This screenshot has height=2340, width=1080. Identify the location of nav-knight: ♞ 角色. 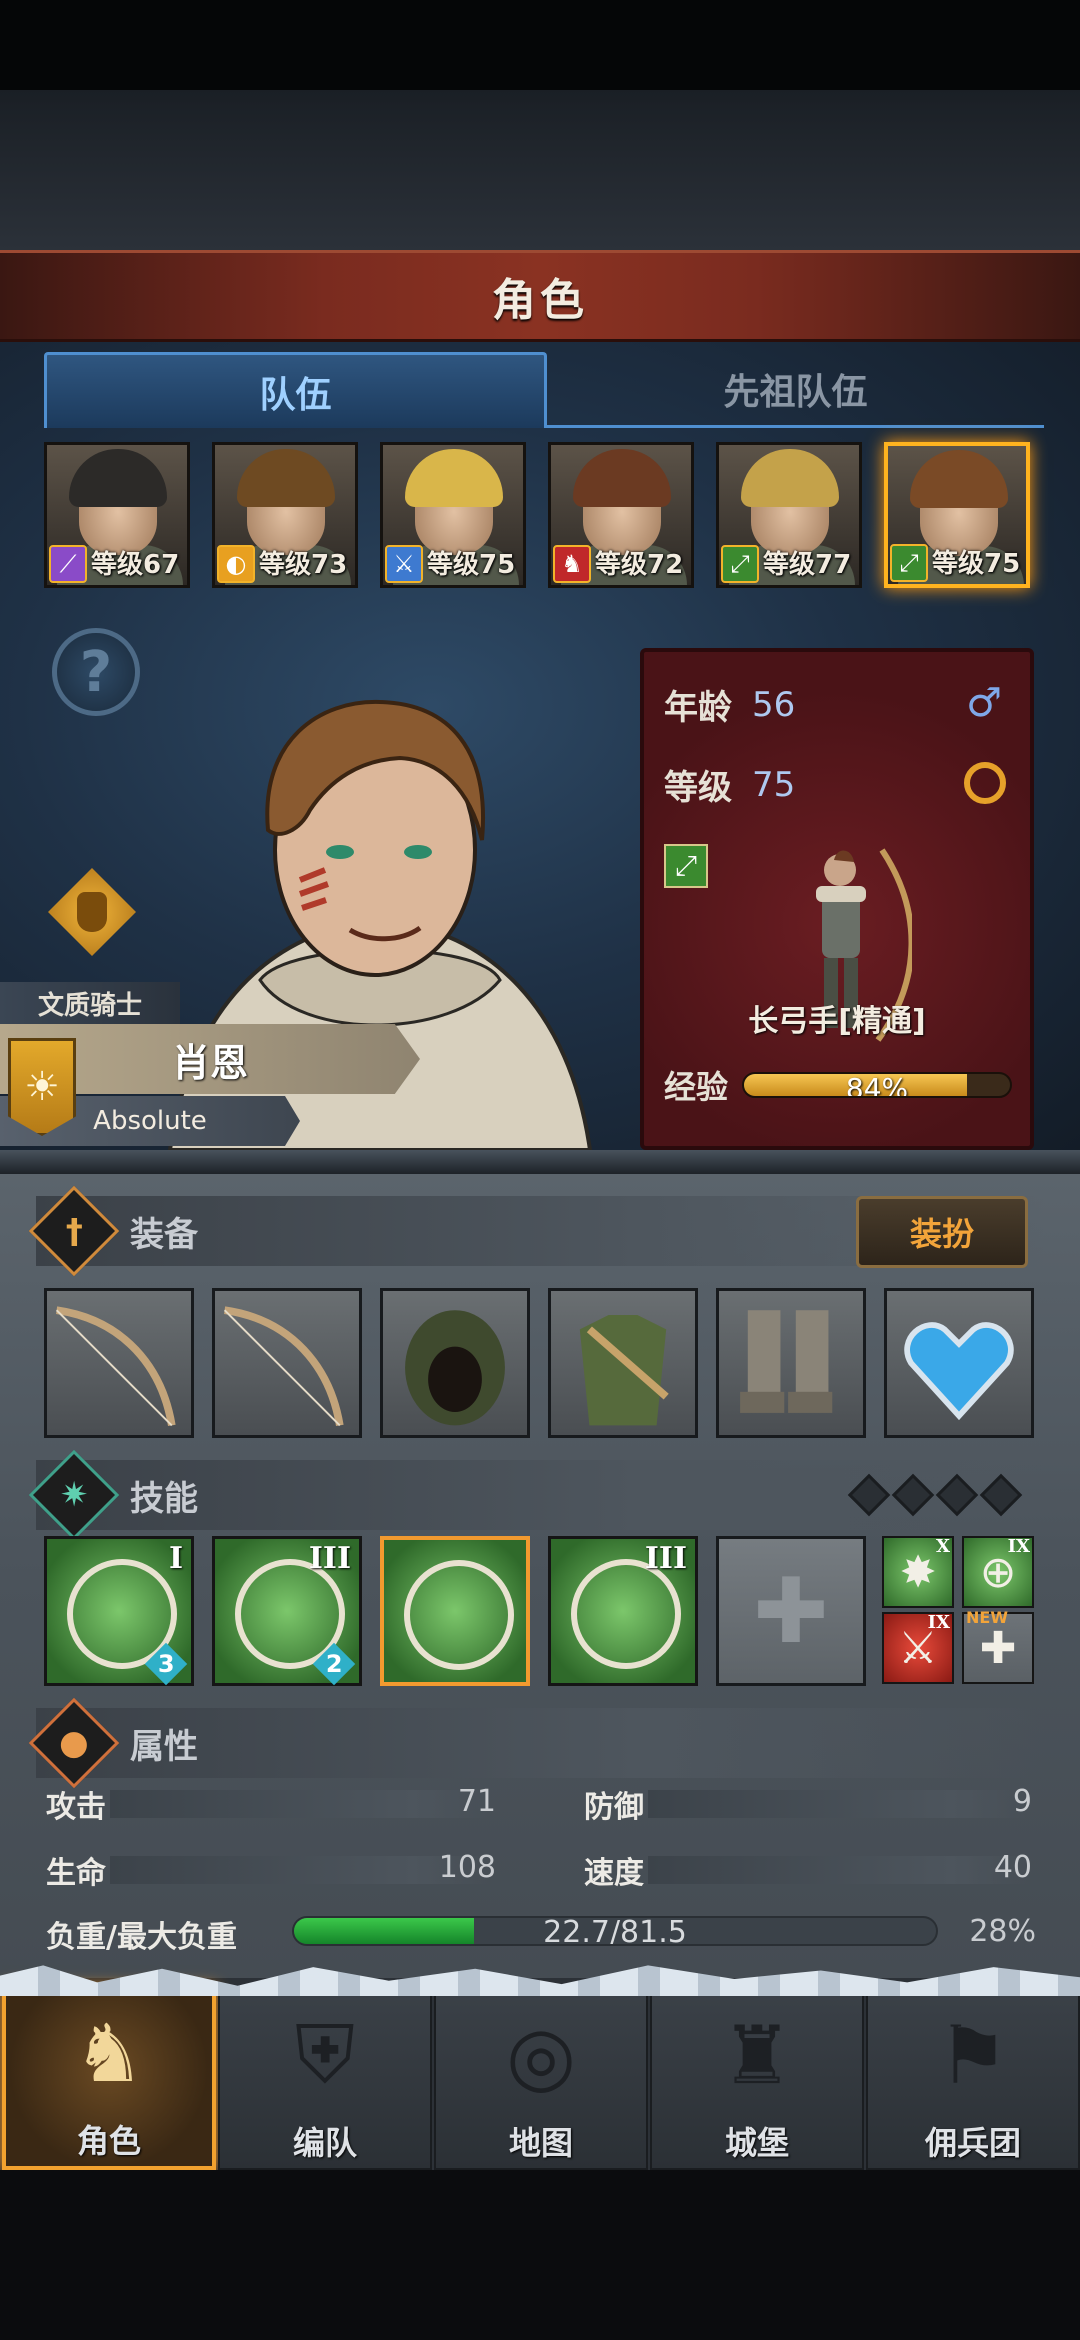
(109, 2078).